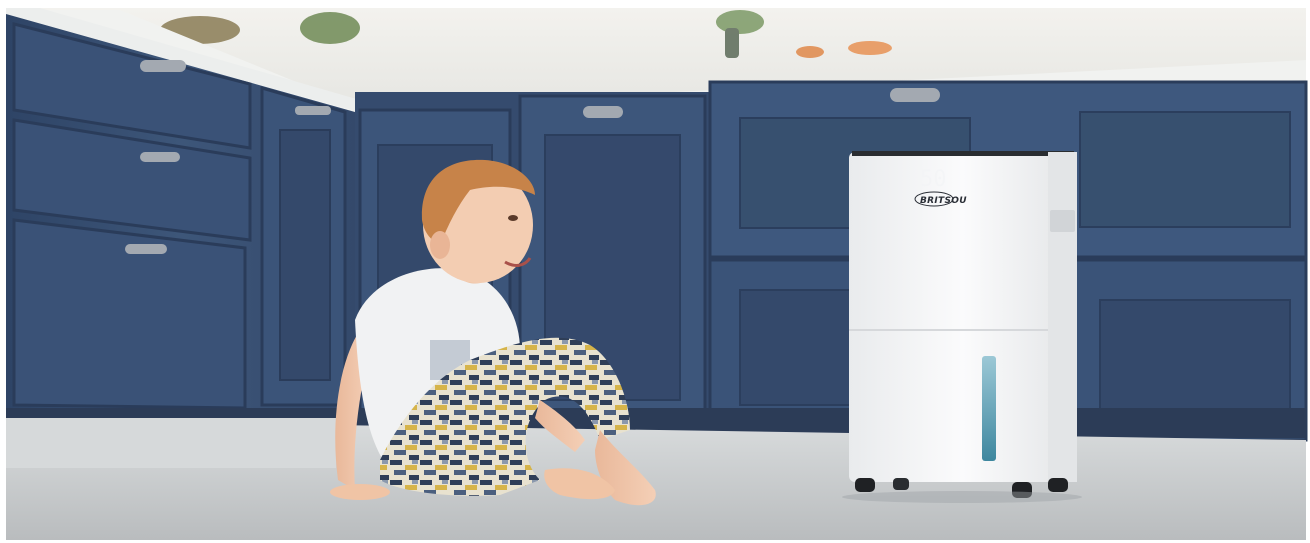 The image size is (1310, 543). Describe the element at coordinates (963, 324) in the screenshot. I see `dehumidifier: 50 BRITSOU` at that location.